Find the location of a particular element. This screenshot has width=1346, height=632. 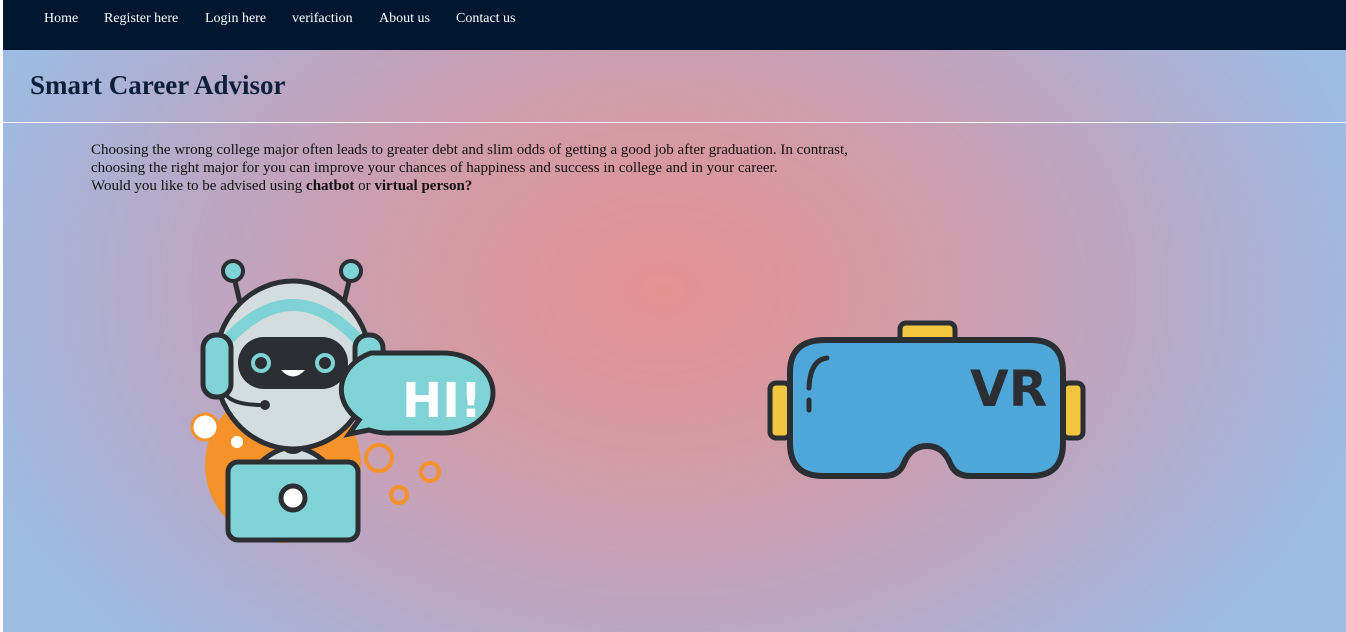

intro-or-word: or is located at coordinates (364, 186).